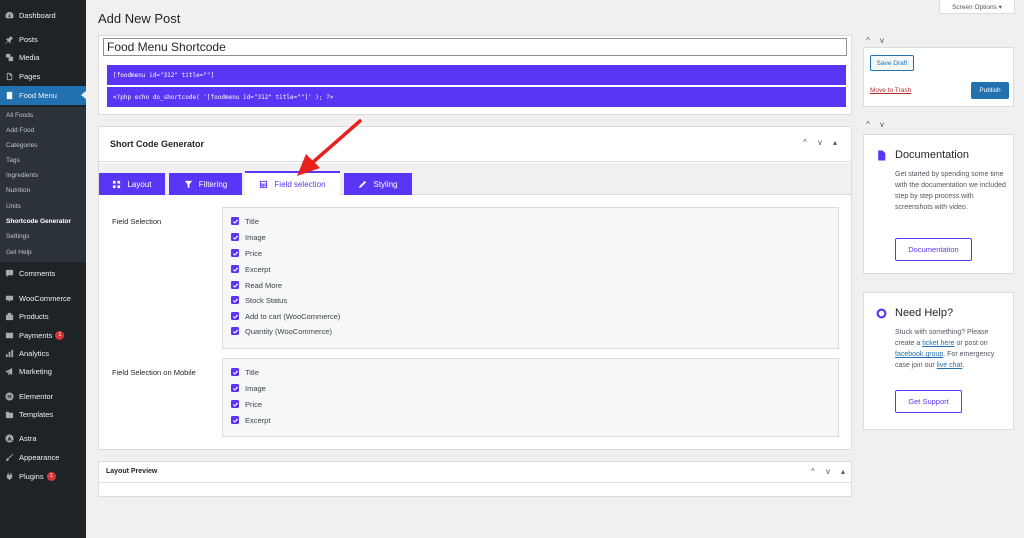 Image resolution: width=1024 pixels, height=538 pixels. What do you see at coordinates (132, 184) in the screenshot?
I see `tab-layout: Layout` at bounding box center [132, 184].